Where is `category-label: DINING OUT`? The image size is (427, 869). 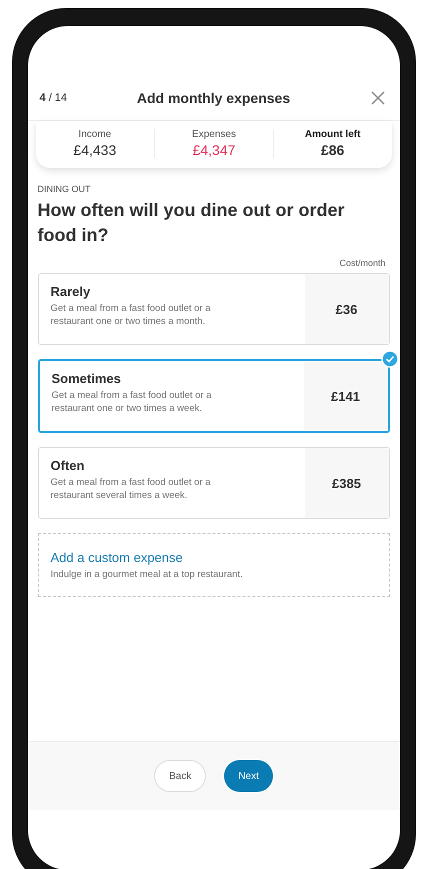 category-label: DINING OUT is located at coordinates (65, 189).